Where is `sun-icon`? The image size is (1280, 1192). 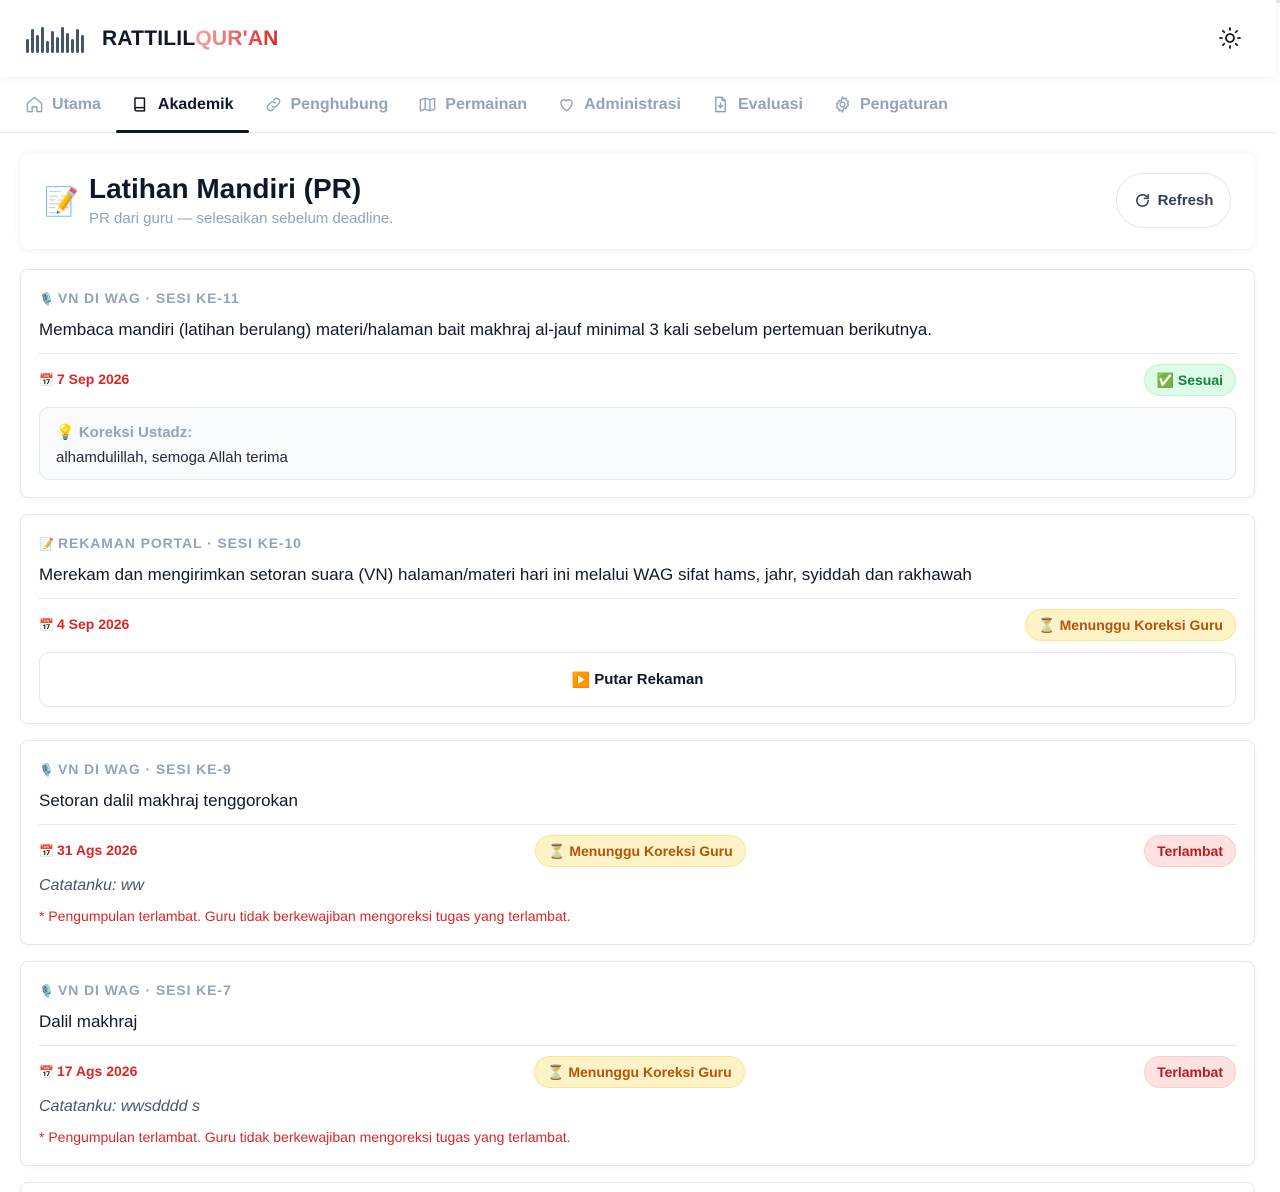 sun-icon is located at coordinates (1230, 38).